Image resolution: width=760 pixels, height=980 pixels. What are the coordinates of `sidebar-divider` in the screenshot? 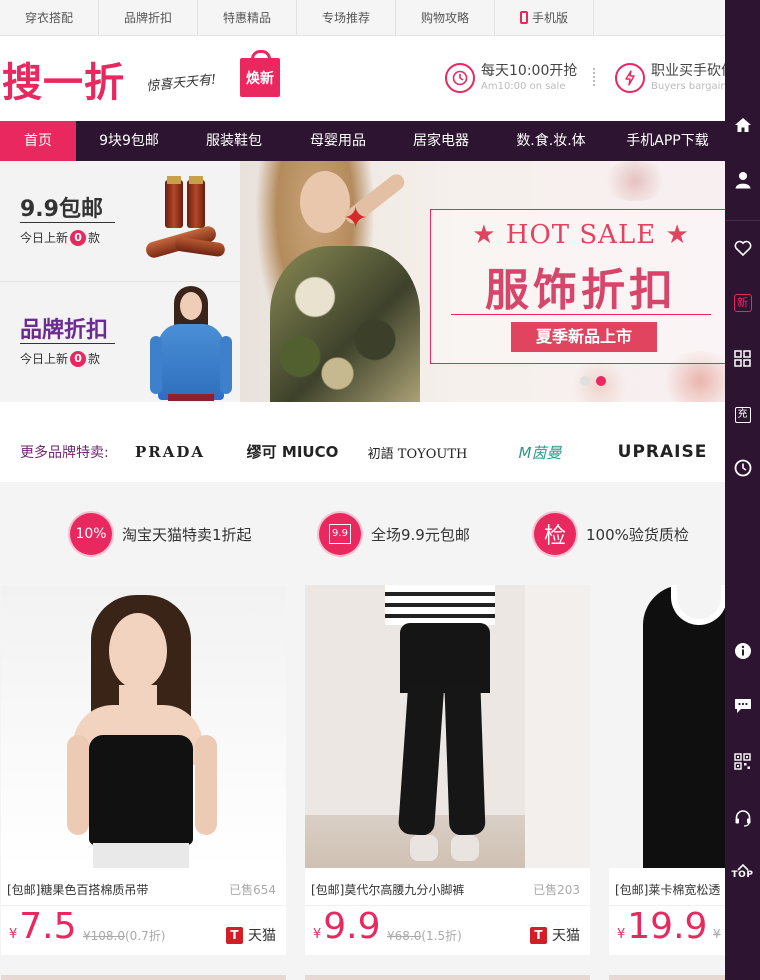 It's located at (742, 220).